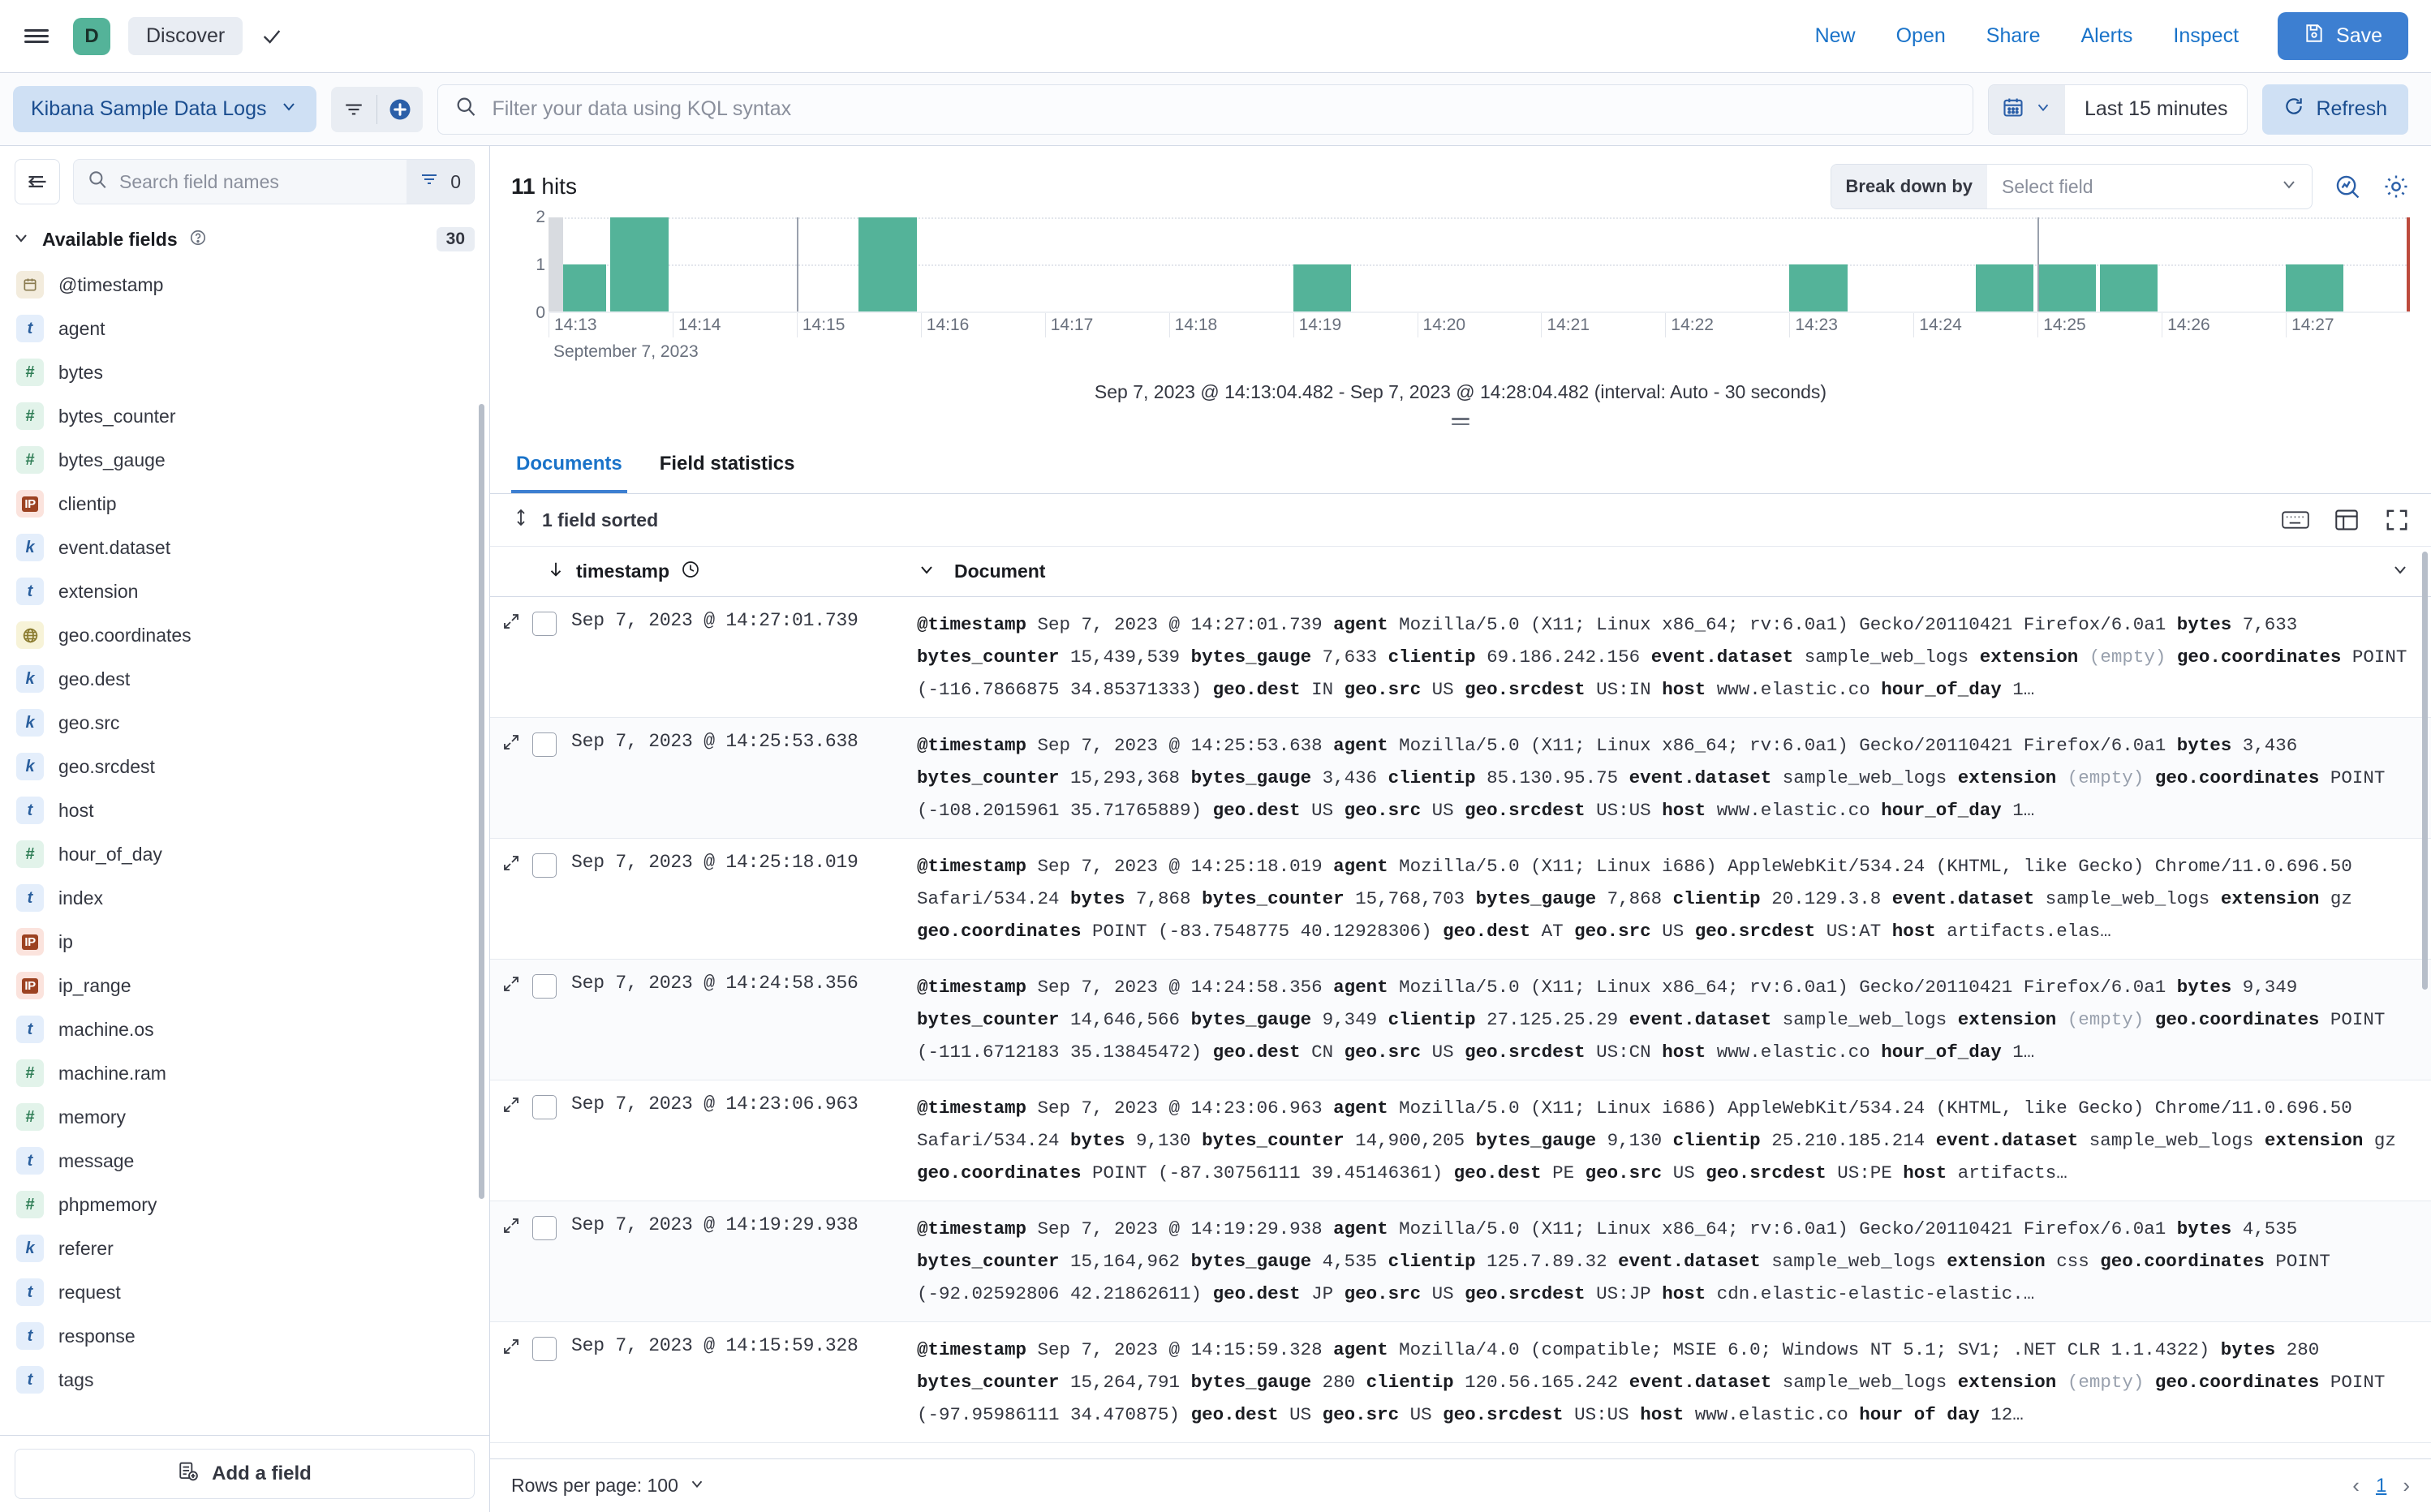  What do you see at coordinates (2295, 519) in the screenshot?
I see `keyboard-shortcuts-icon` at bounding box center [2295, 519].